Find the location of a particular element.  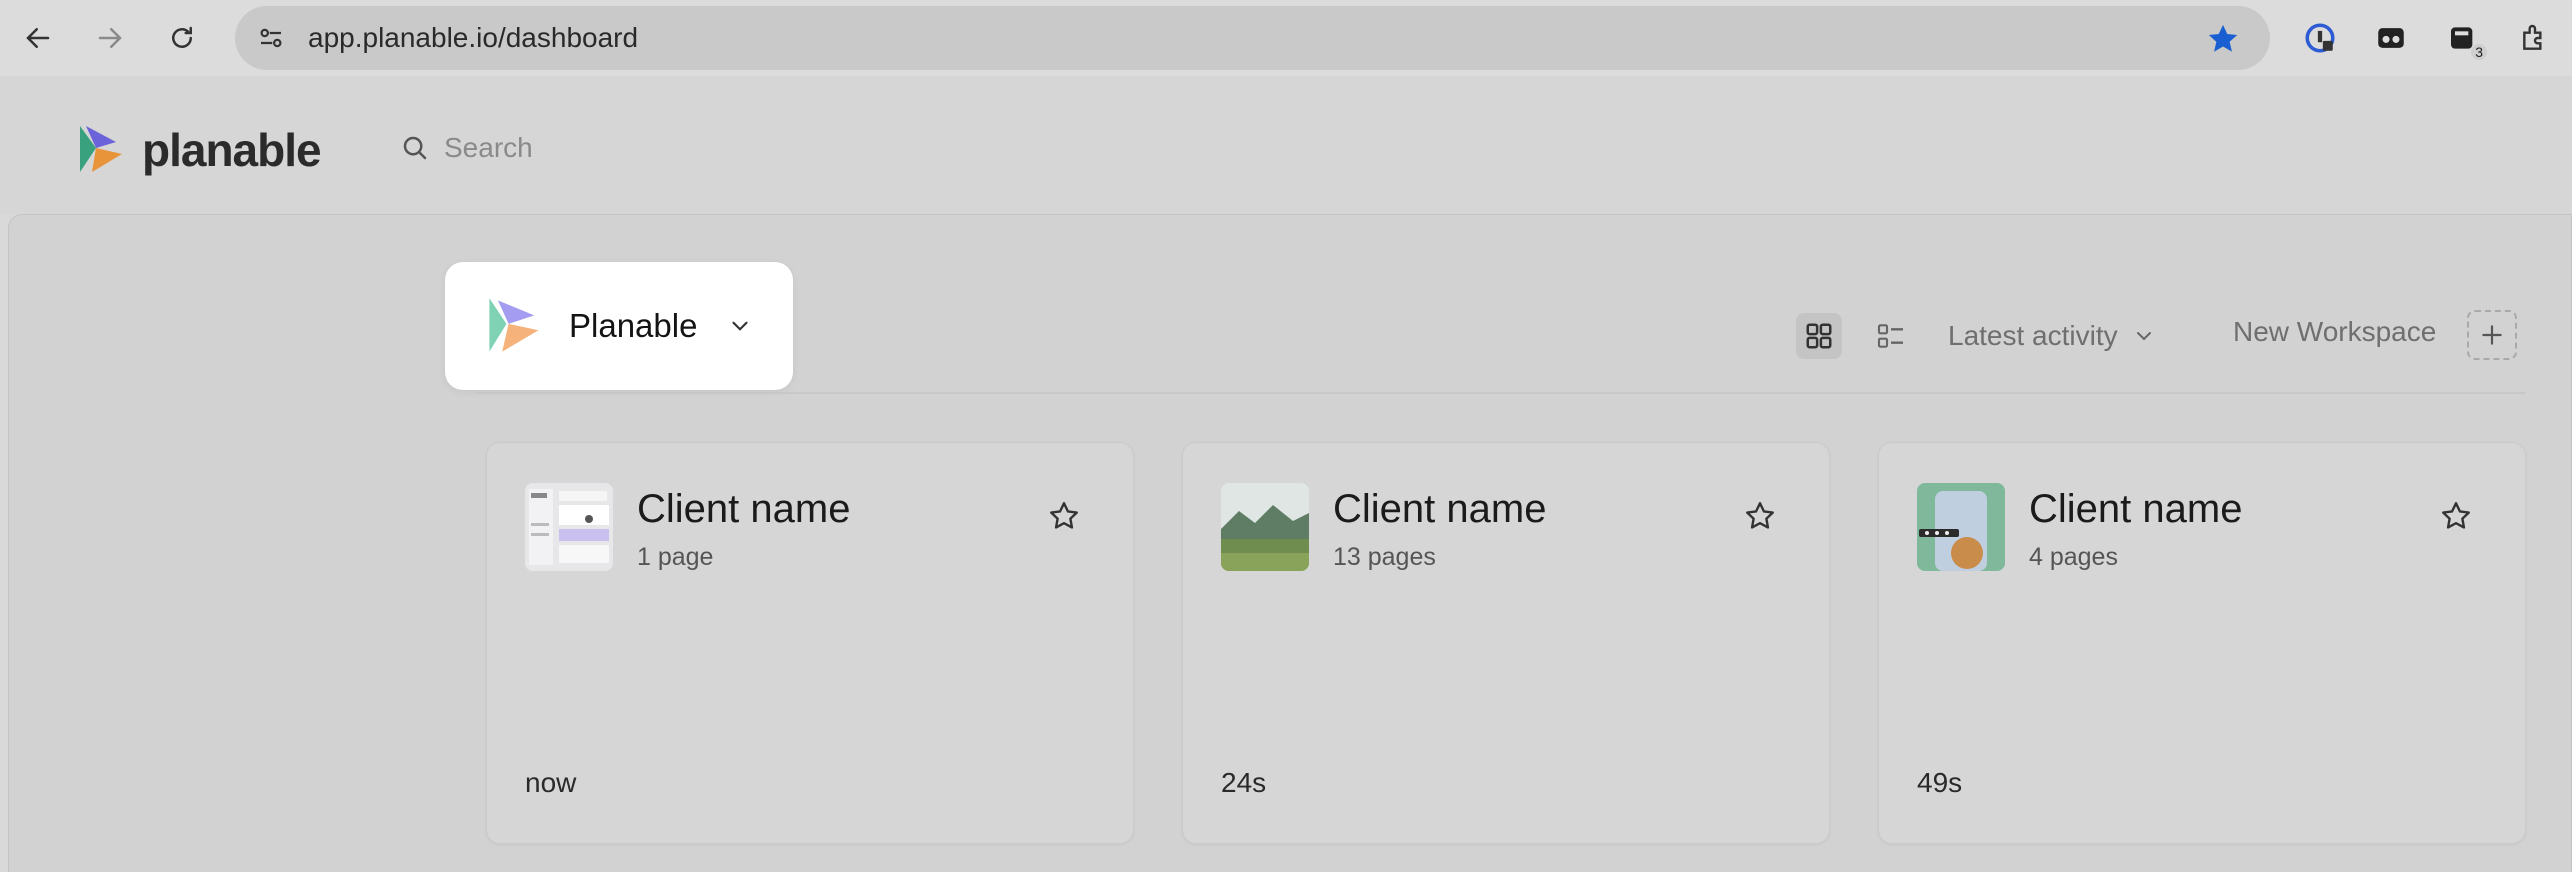

card-last-activity: 24s is located at coordinates (1244, 782).